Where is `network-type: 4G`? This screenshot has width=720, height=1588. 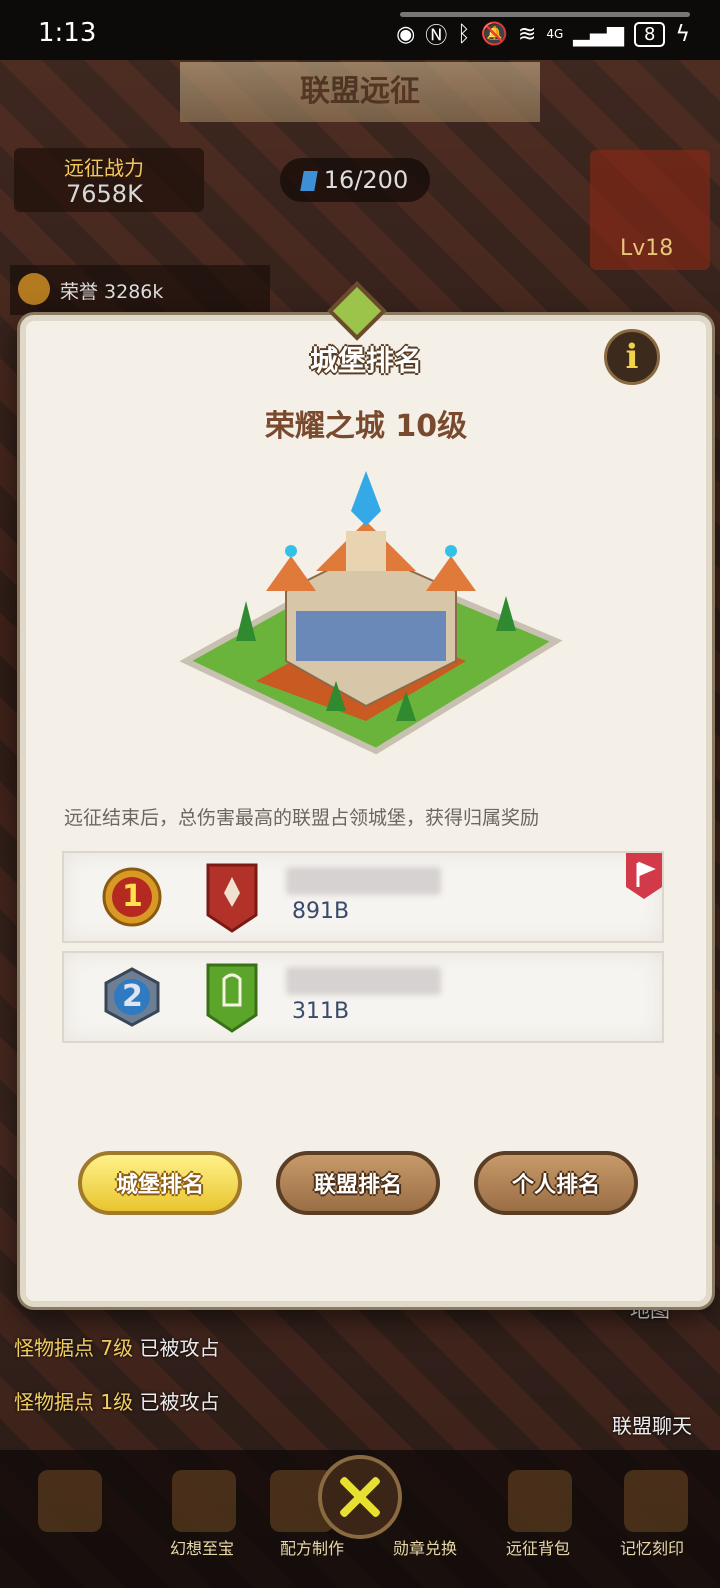 network-type: 4G is located at coordinates (555, 34).